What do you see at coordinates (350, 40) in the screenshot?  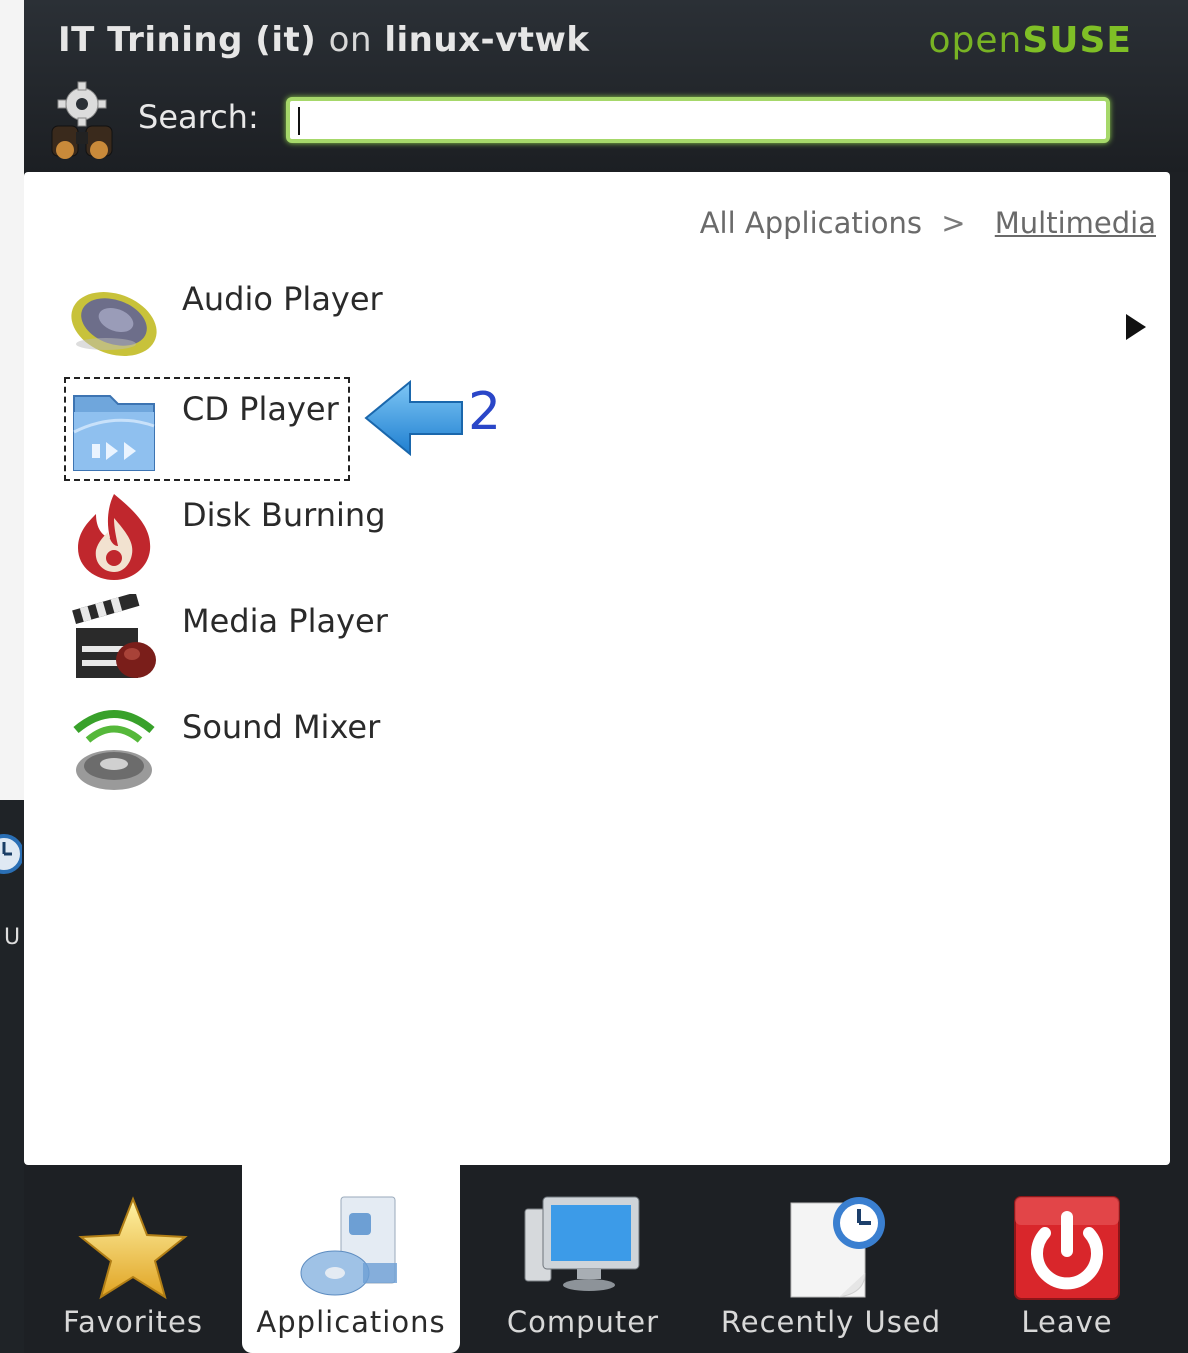 I see `title-on: on` at bounding box center [350, 40].